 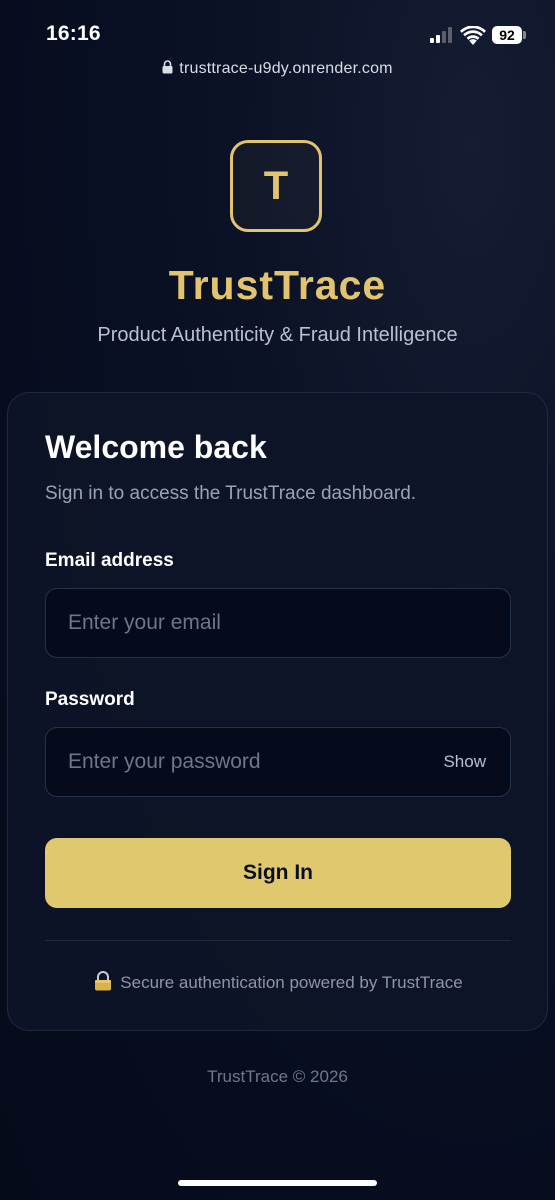 I want to click on email-input, so click(x=238, y=623).